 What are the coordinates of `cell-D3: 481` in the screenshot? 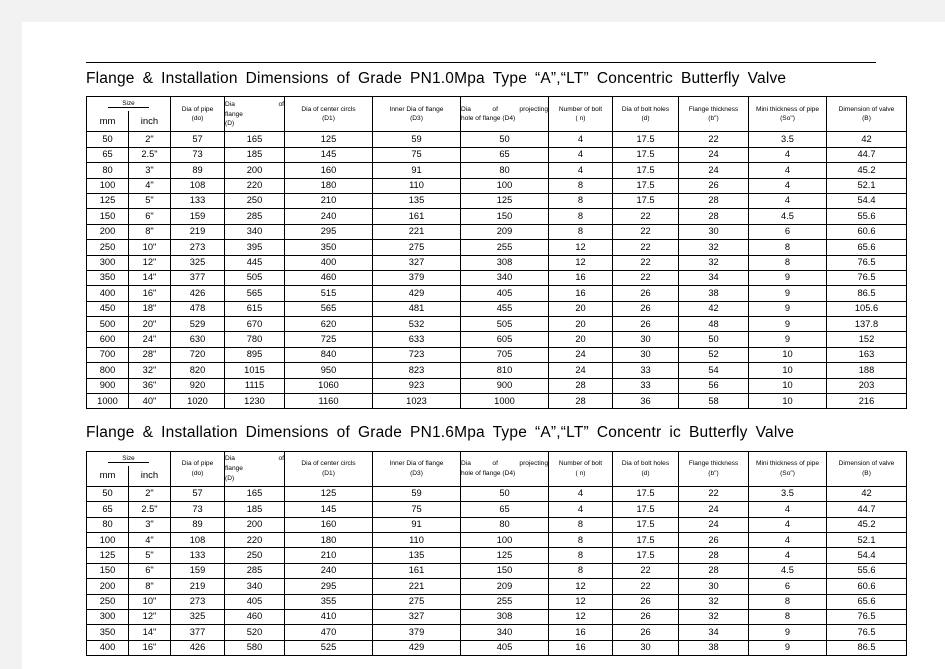 It's located at (416, 309).